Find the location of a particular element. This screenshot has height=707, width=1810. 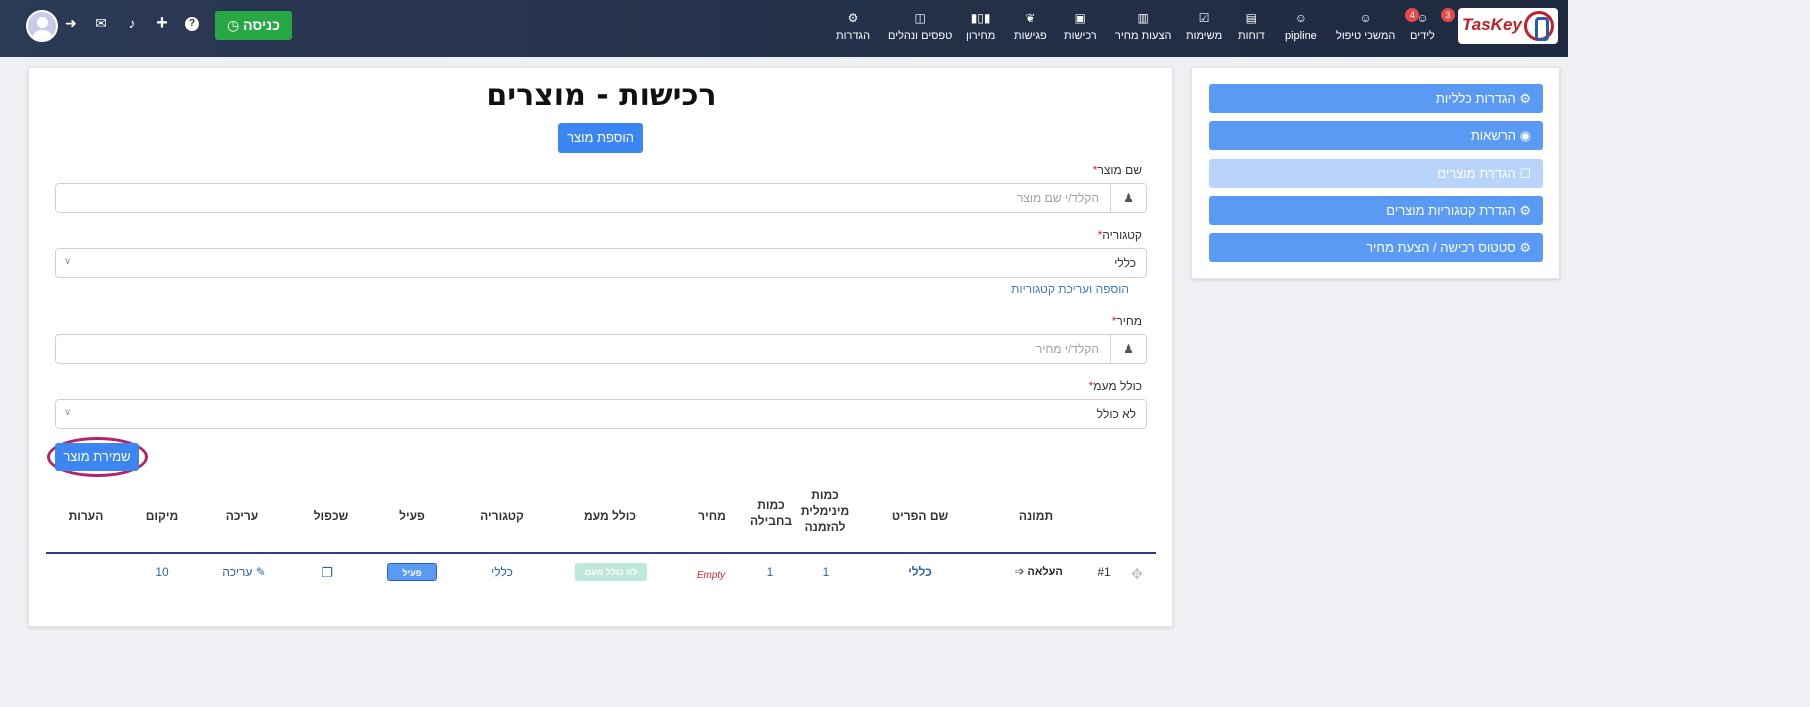

nav-label: הגדרות is located at coordinates (853, 36).